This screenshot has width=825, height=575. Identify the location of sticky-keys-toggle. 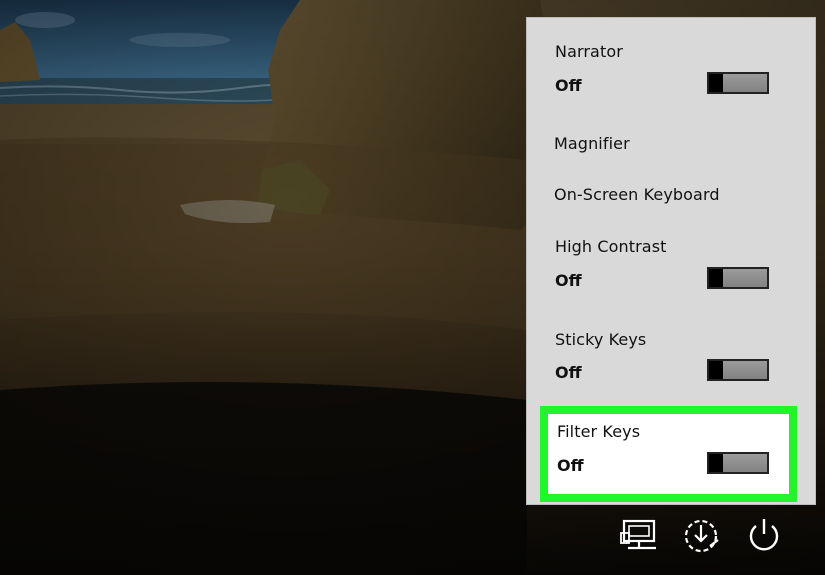
(738, 370).